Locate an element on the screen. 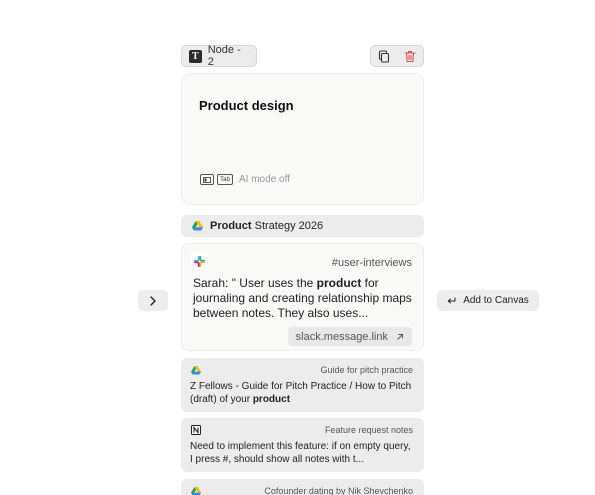 Image resolution: width=595 pixels, height=495 pixels. ai-mode-status: AI mode off is located at coordinates (264, 179).